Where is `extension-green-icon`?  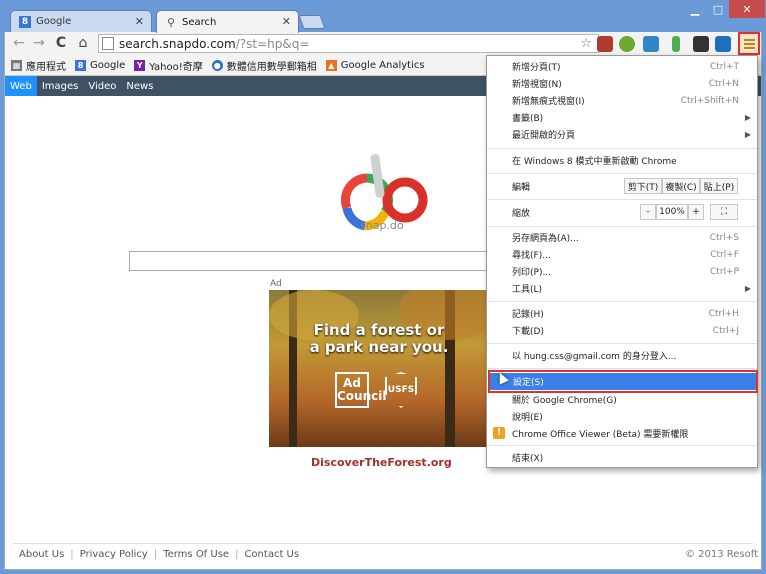
extension-green-icon is located at coordinates (627, 44).